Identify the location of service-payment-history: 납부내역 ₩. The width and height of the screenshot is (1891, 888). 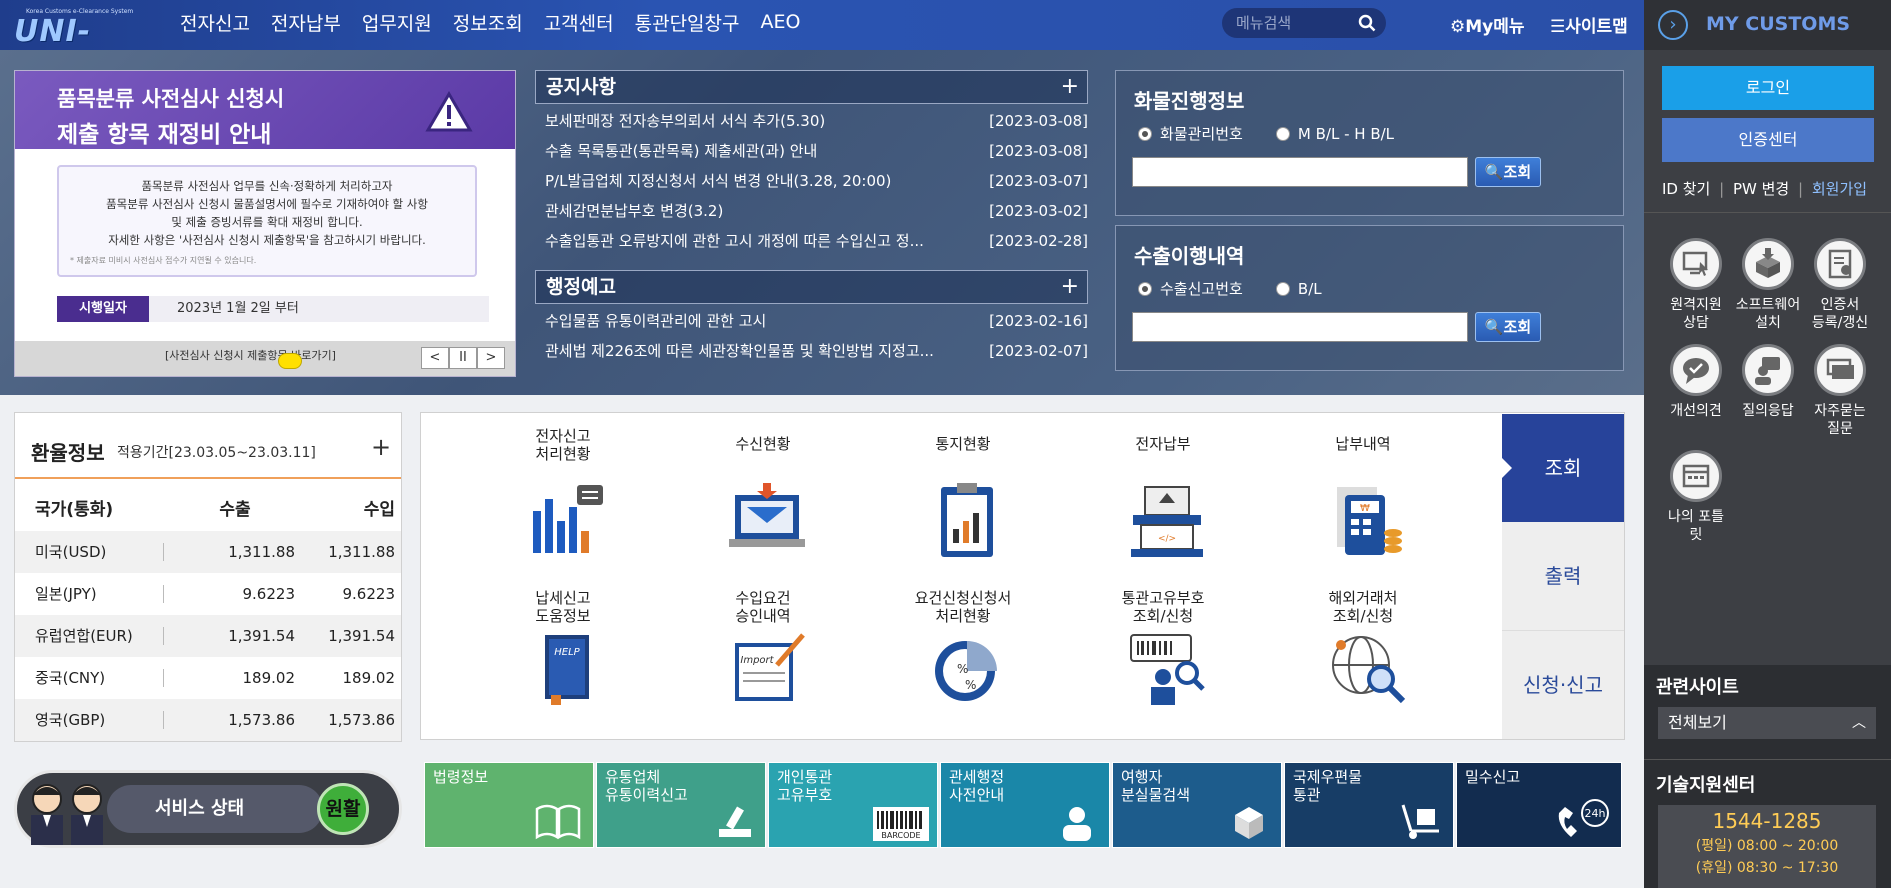
(1363, 505).